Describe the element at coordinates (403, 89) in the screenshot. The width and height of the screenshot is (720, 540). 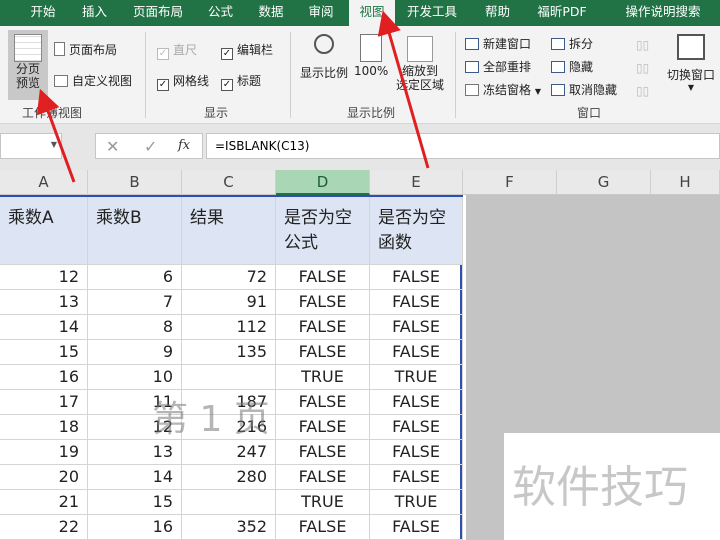
I see `arrow-to-view-tab` at that location.